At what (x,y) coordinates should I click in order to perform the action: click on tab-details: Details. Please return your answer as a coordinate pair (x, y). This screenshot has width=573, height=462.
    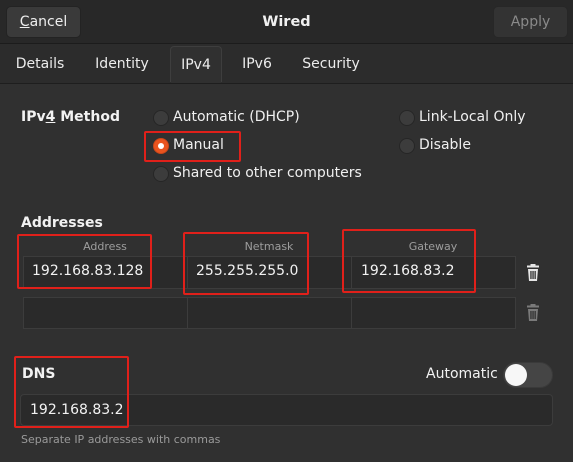
    Looking at the image, I should click on (40, 64).